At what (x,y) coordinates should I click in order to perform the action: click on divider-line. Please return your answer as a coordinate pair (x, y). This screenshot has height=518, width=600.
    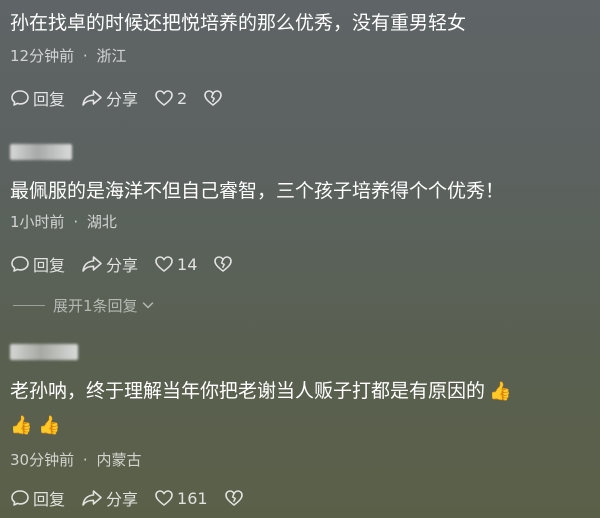
    Looking at the image, I should click on (29, 305).